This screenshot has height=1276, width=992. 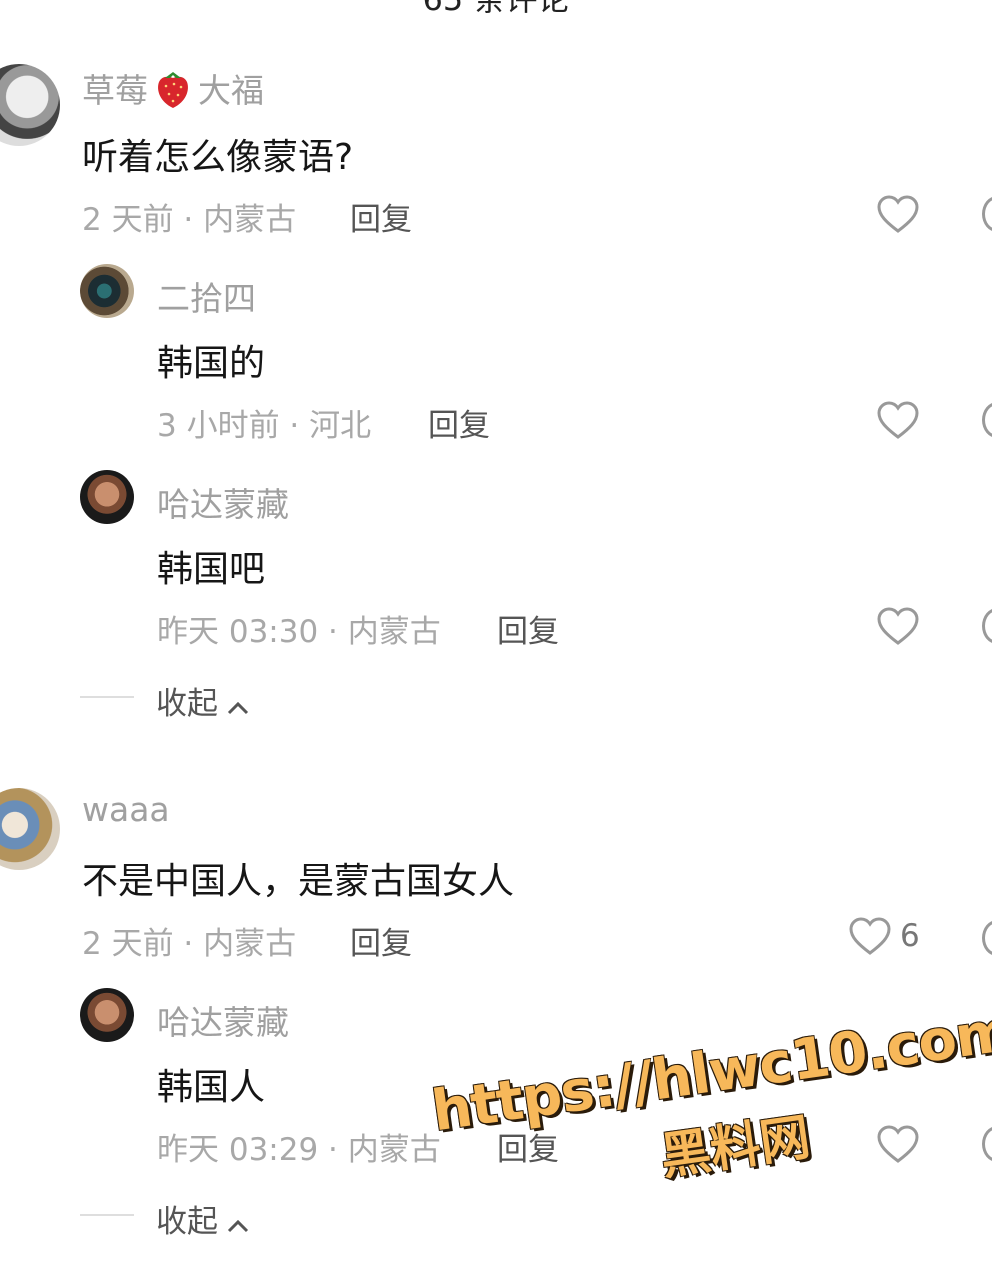 I want to click on comments-count-title: 65 条评论, so click(x=496, y=10).